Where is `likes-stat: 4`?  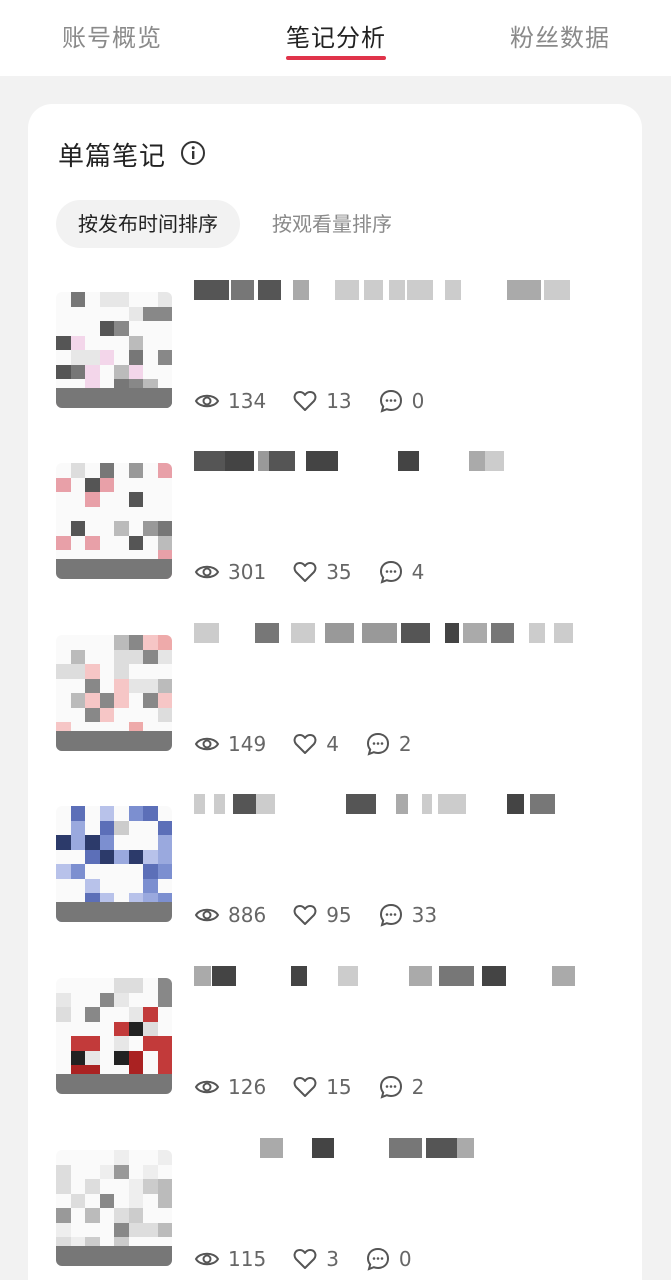 likes-stat: 4 is located at coordinates (315, 744).